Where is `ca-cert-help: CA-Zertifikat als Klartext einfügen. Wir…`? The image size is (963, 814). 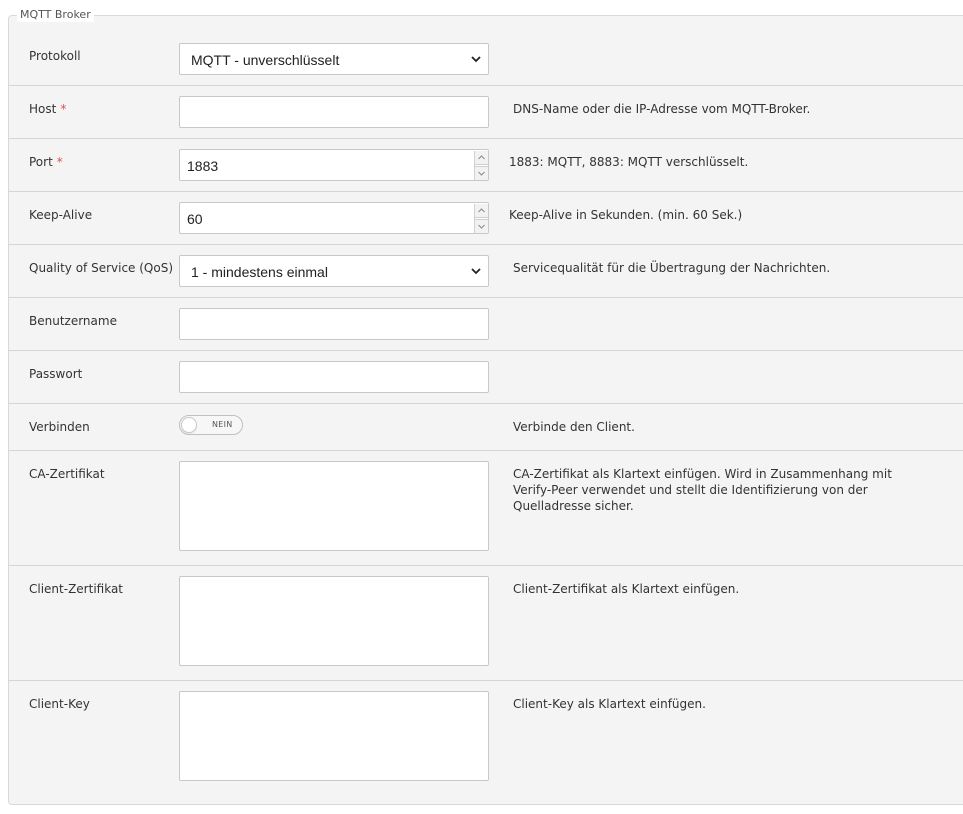
ca-cert-help: CA-Zertifikat als Klartext einfügen. Wir… is located at coordinates (702, 490).